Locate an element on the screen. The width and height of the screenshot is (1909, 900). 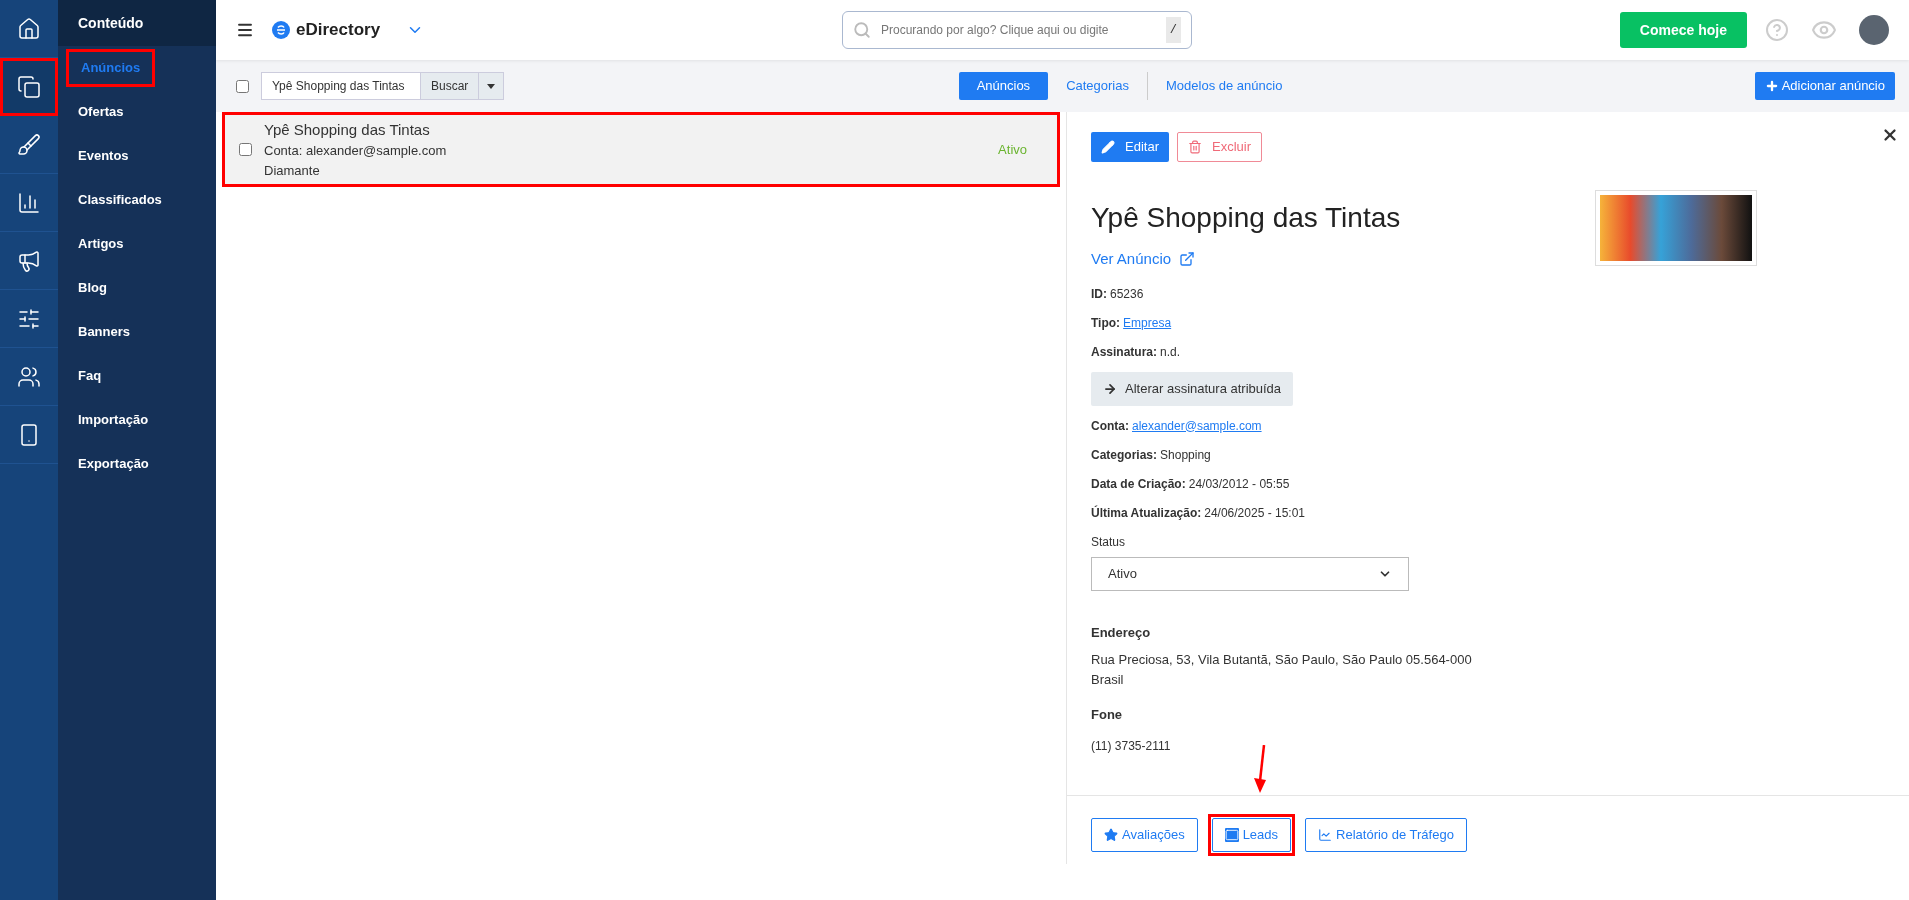
avatar is located at coordinates (1874, 30).